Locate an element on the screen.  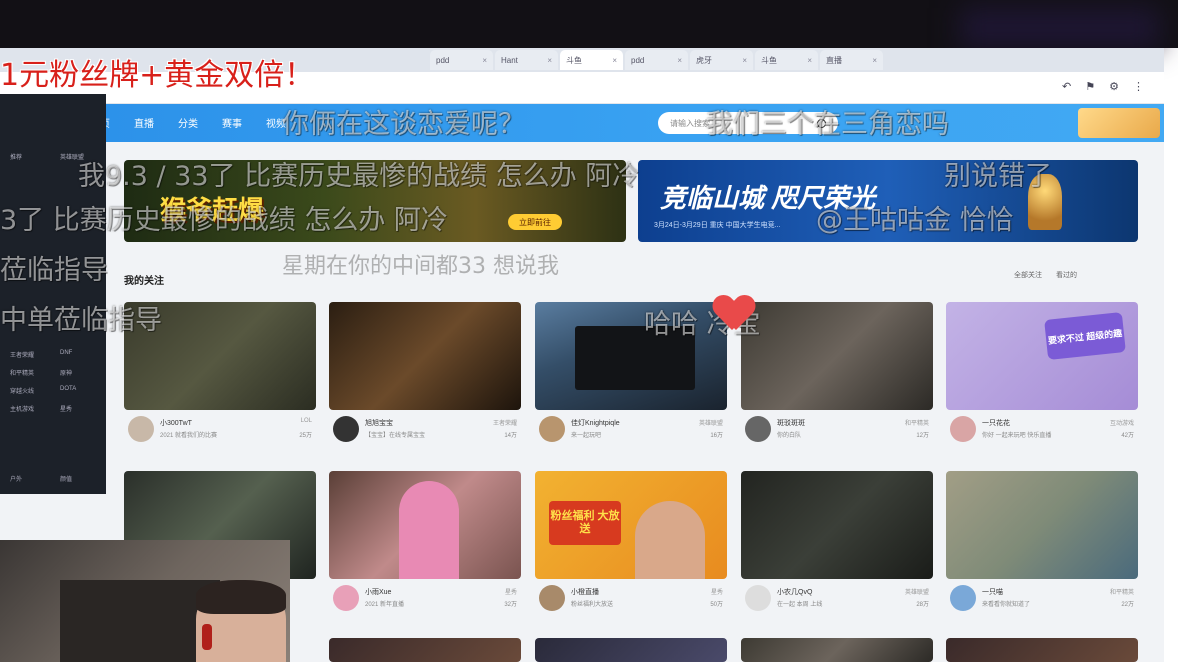
streamer-name: 小300TwT is located at coordinates (176, 423).